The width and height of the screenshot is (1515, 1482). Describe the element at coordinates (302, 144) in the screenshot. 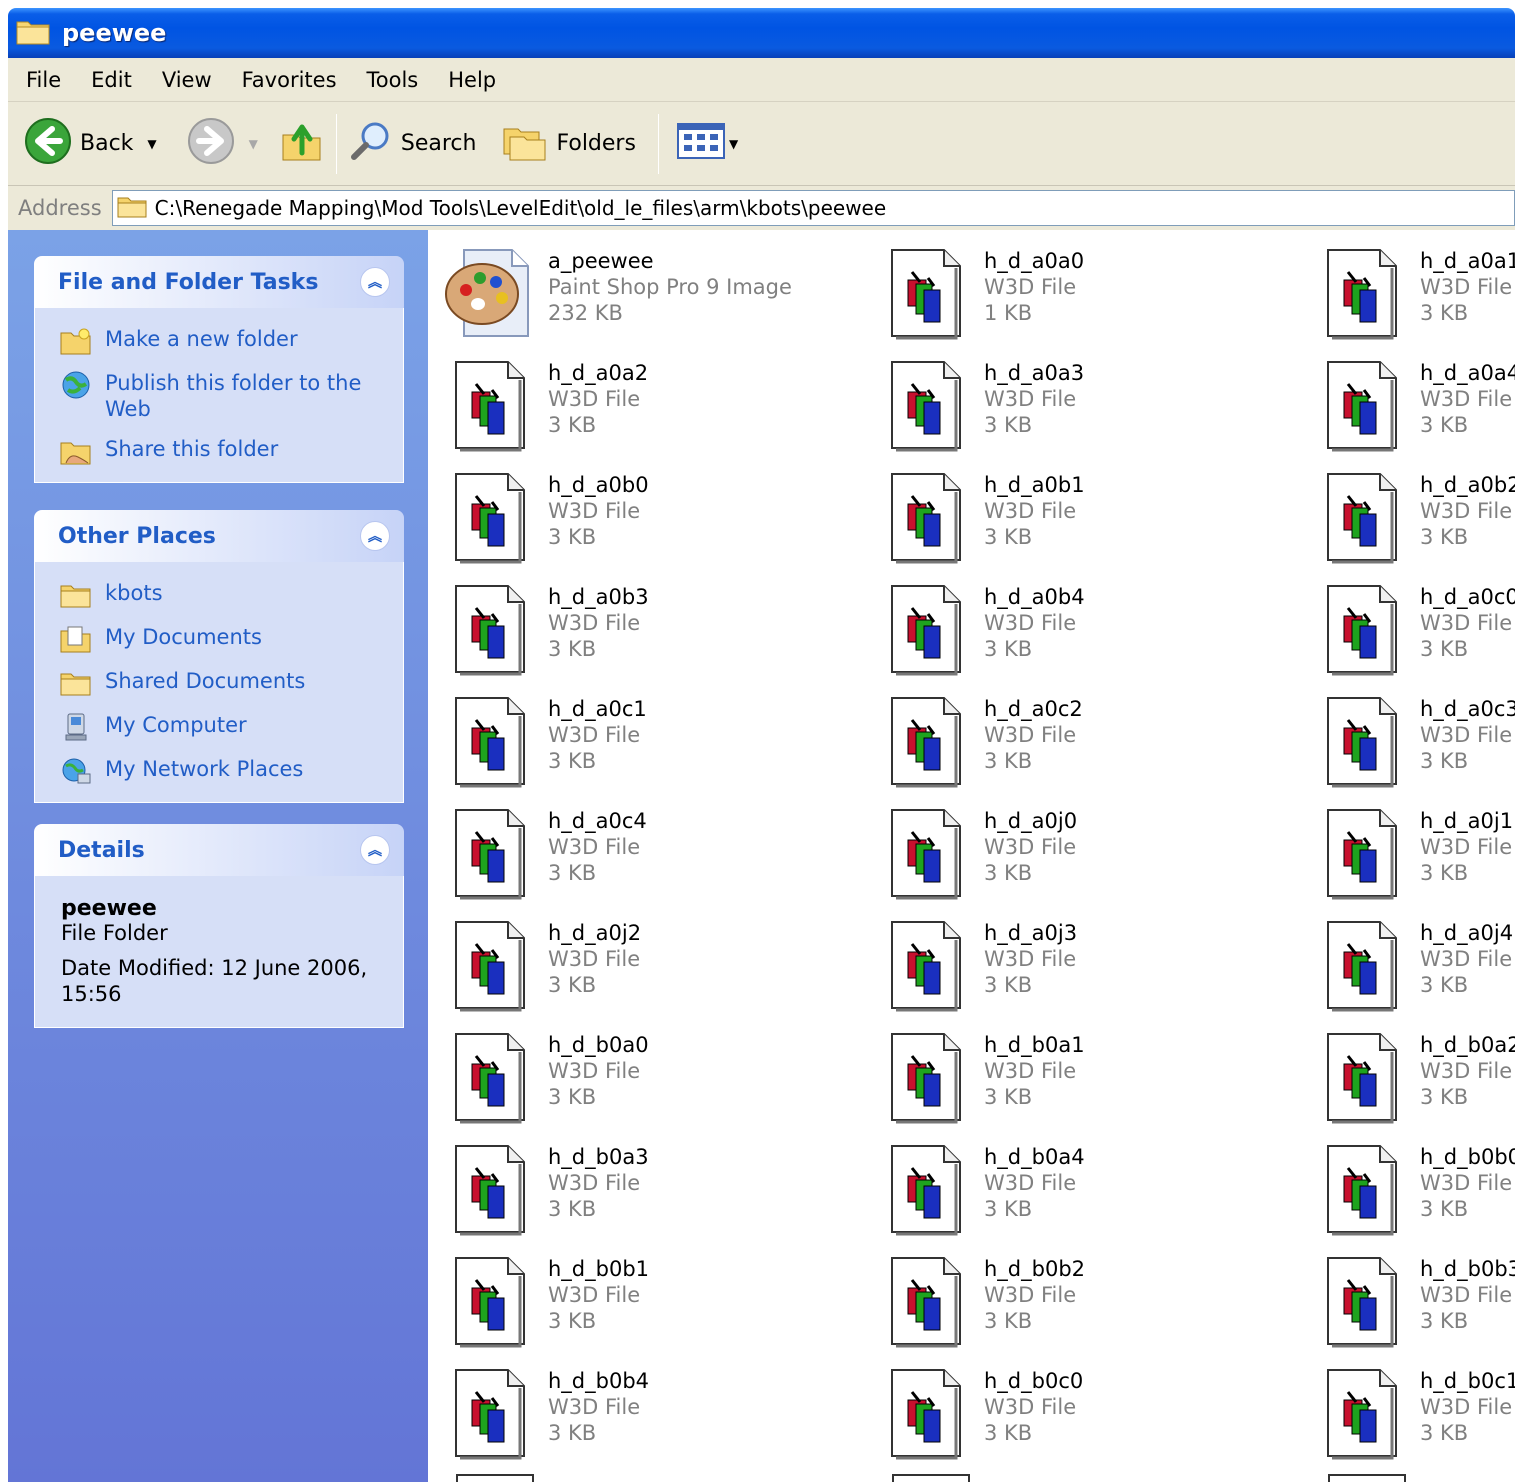

I see `up-folder-button` at that location.